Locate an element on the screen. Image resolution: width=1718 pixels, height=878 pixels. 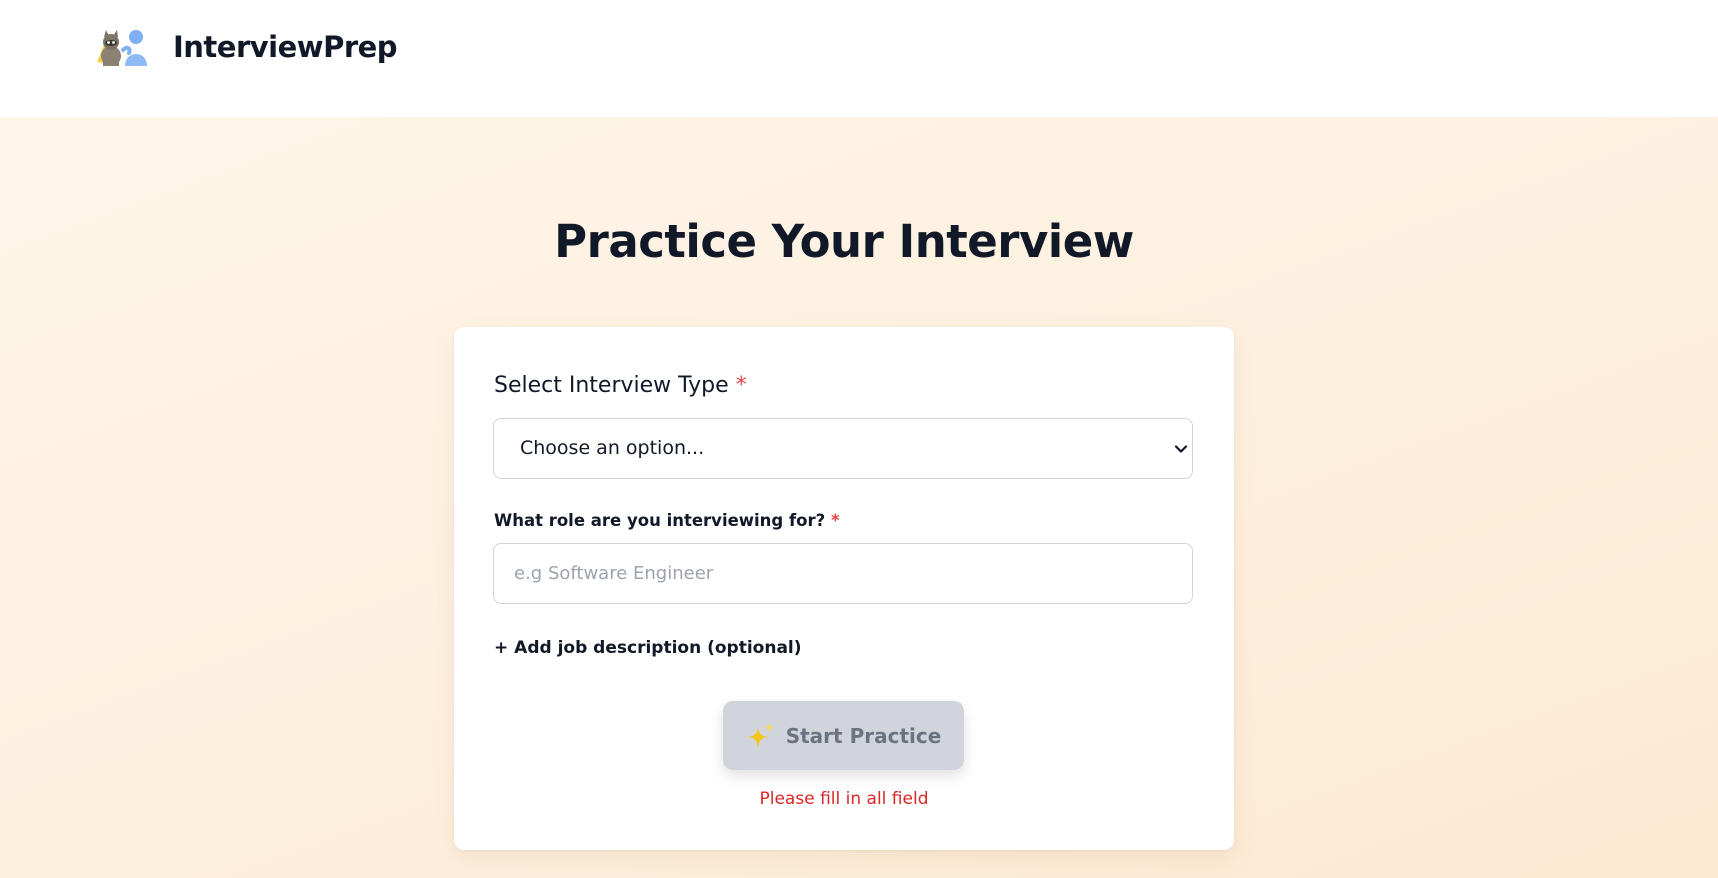
interview-type-label-text: Select Interview Type is located at coordinates (611, 385).